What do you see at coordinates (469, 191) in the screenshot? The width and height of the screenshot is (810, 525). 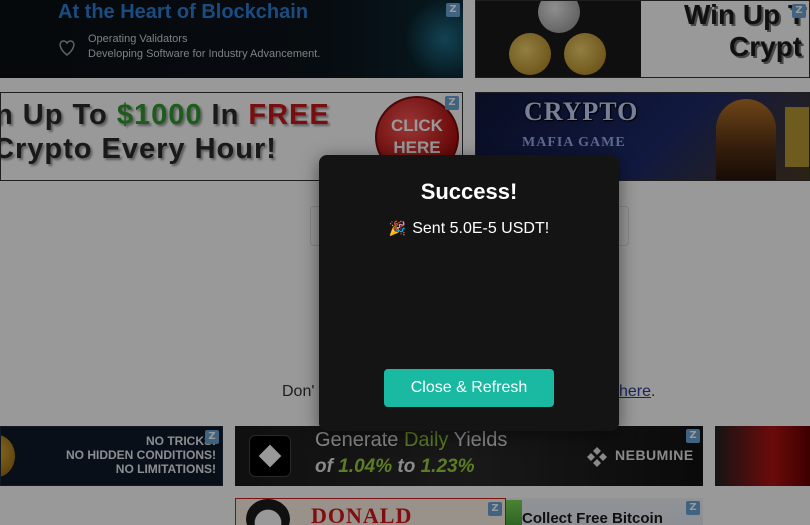 I see `modal-title: Success!` at bounding box center [469, 191].